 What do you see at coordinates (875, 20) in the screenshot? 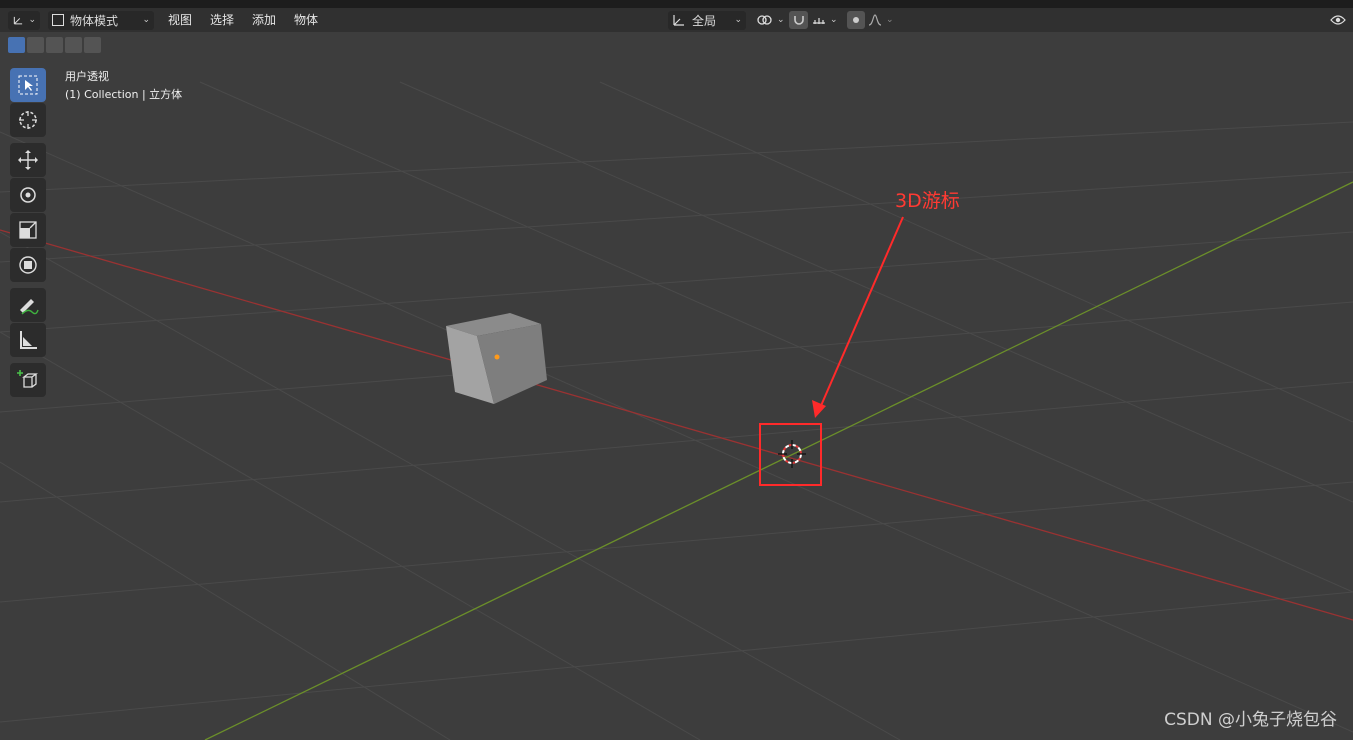
I see `falloff-curve-icon` at bounding box center [875, 20].